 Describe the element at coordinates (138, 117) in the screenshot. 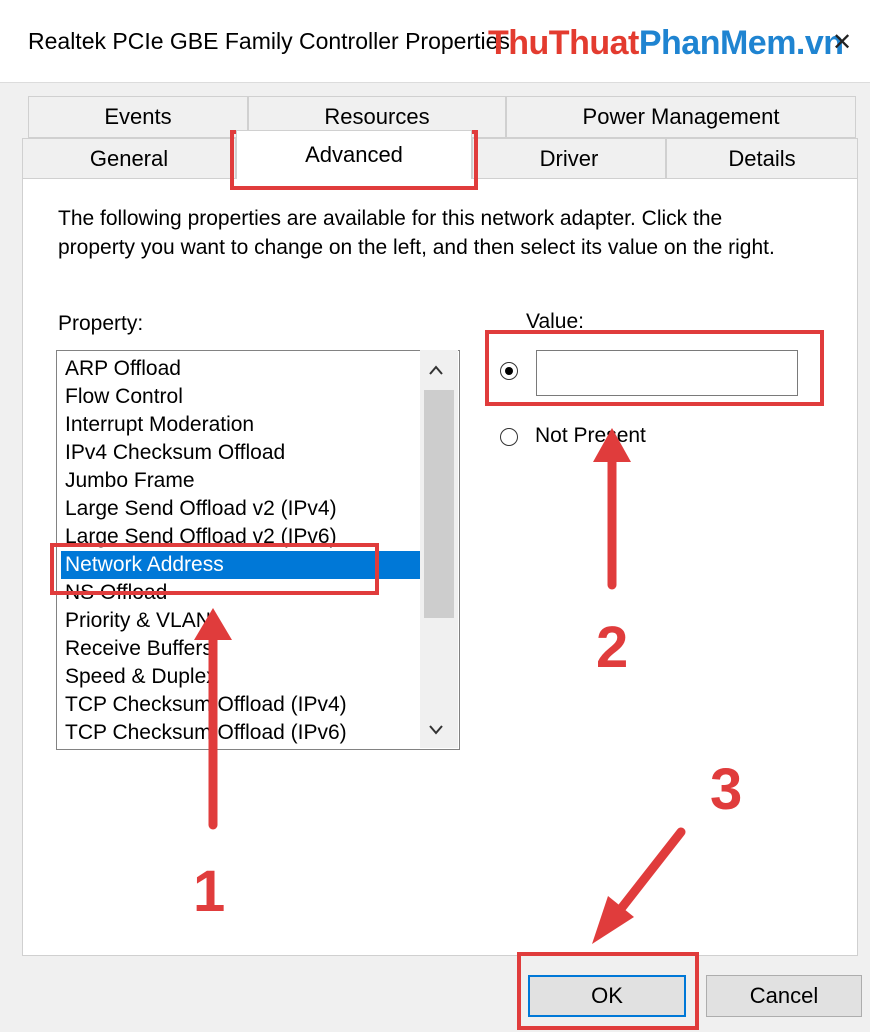

I see `tab-events: Events` at that location.